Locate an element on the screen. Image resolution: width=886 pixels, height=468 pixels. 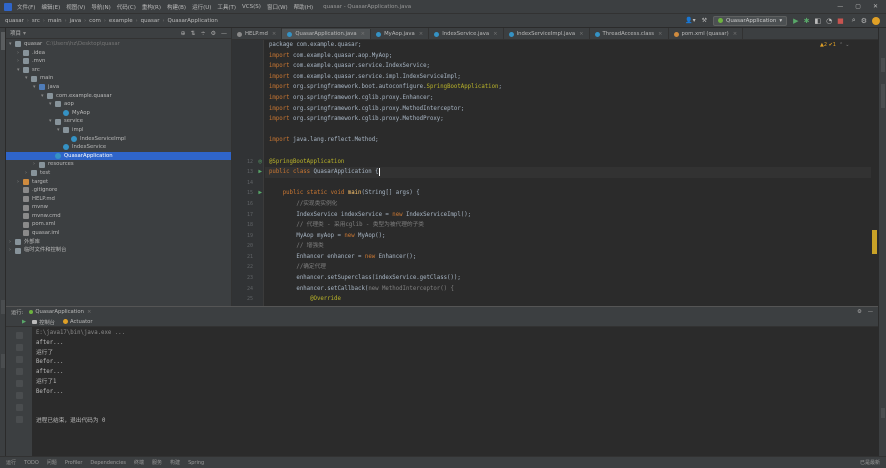
big-data-tool-icon is located at coordinates (882, 96).